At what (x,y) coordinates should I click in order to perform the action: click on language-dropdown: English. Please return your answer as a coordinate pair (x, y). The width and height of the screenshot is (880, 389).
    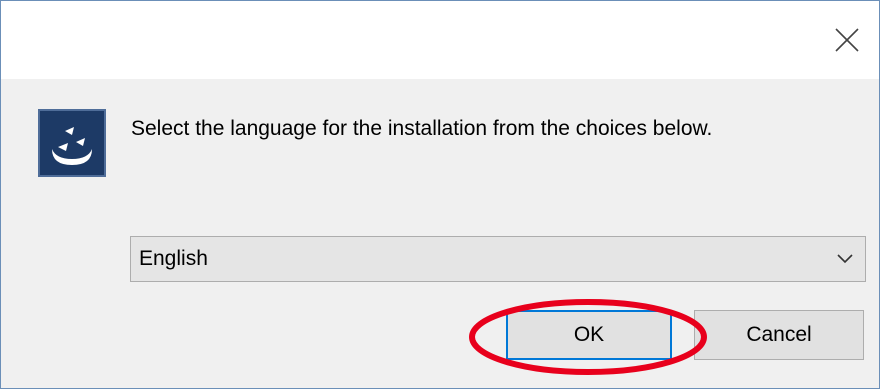
    Looking at the image, I should click on (498, 259).